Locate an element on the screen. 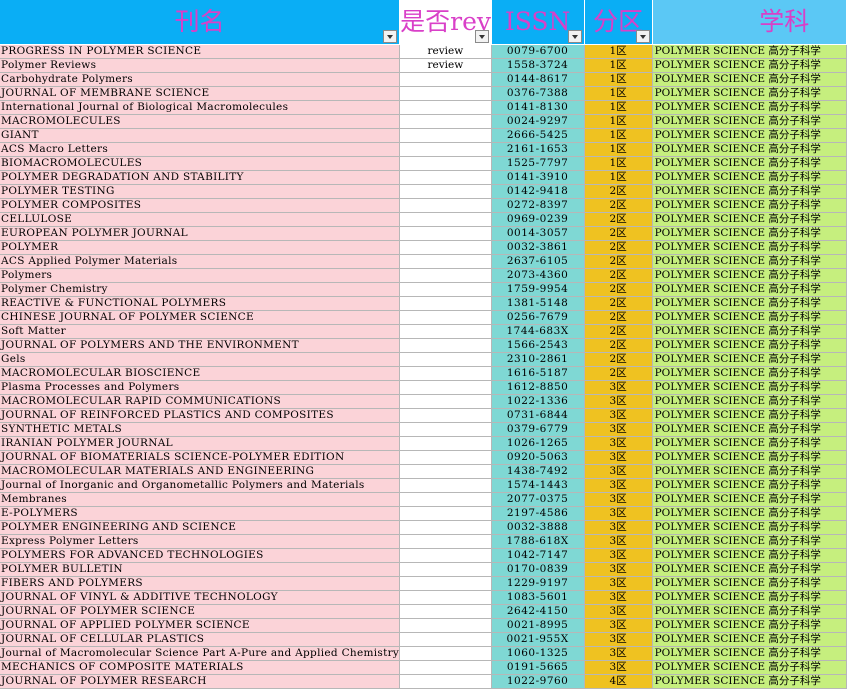 This screenshot has height=693, width=847. cell-issn: 0144-8617 is located at coordinates (538, 79).